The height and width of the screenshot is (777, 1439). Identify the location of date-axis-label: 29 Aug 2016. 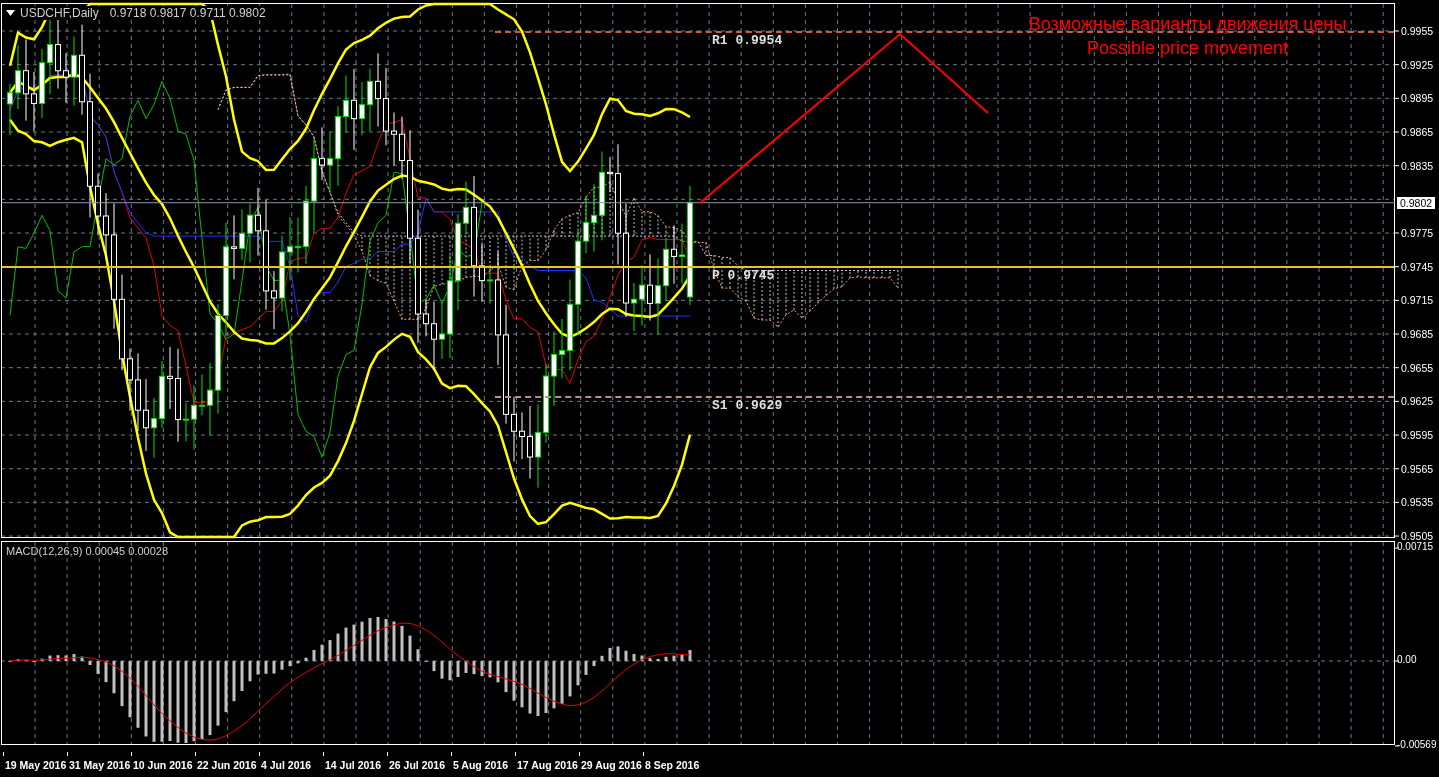
(611, 765).